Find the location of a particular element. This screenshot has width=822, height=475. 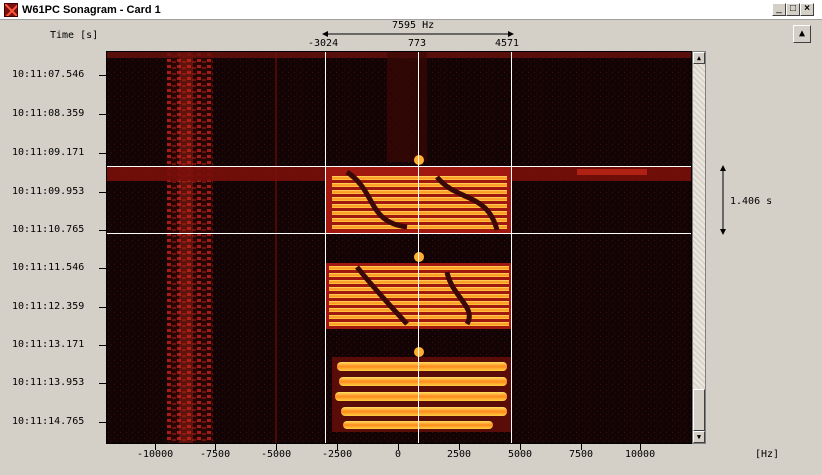

scroll-down-button: ▼ is located at coordinates (699, 437).